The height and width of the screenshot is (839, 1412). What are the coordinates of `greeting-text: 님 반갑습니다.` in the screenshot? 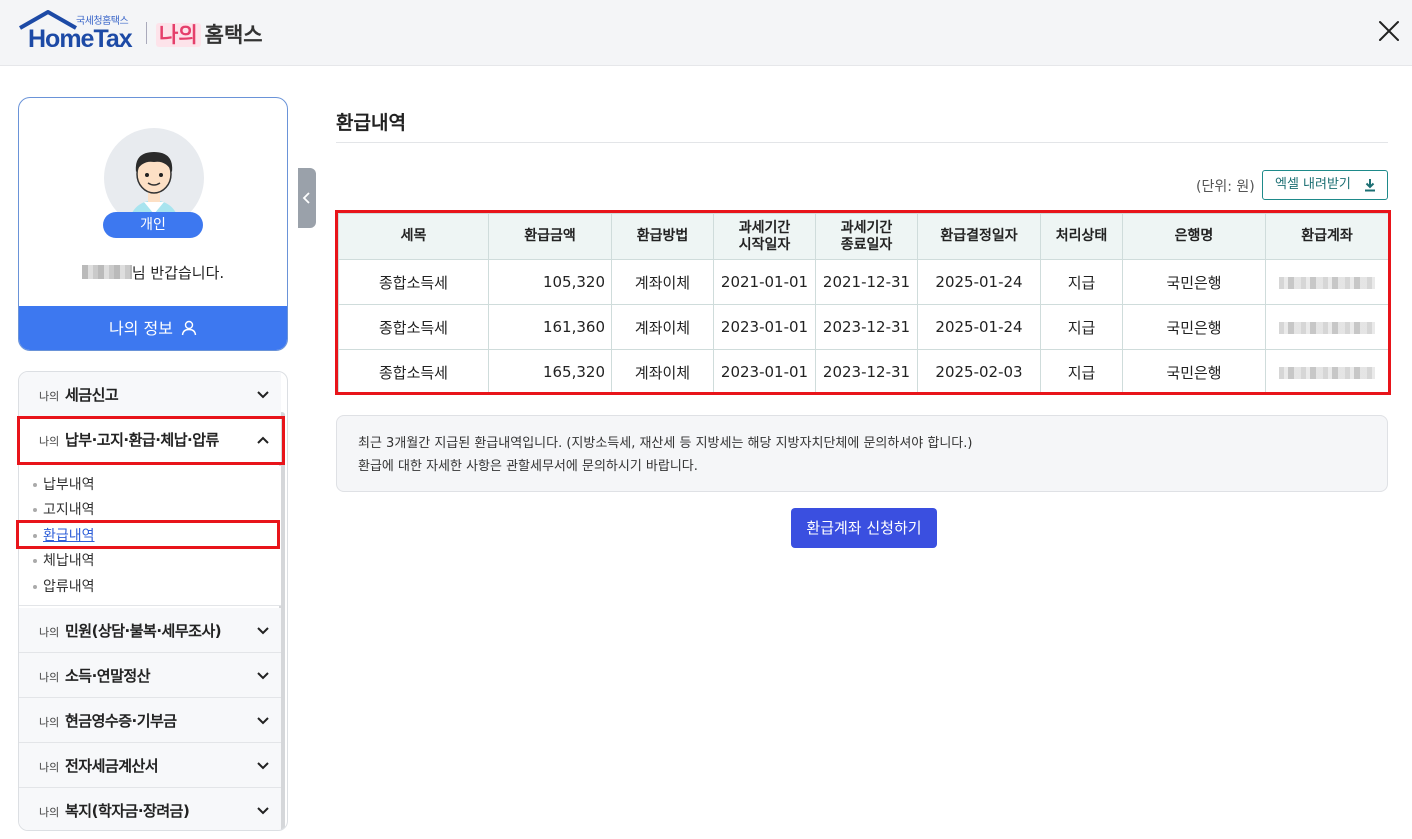 It's located at (153, 272).